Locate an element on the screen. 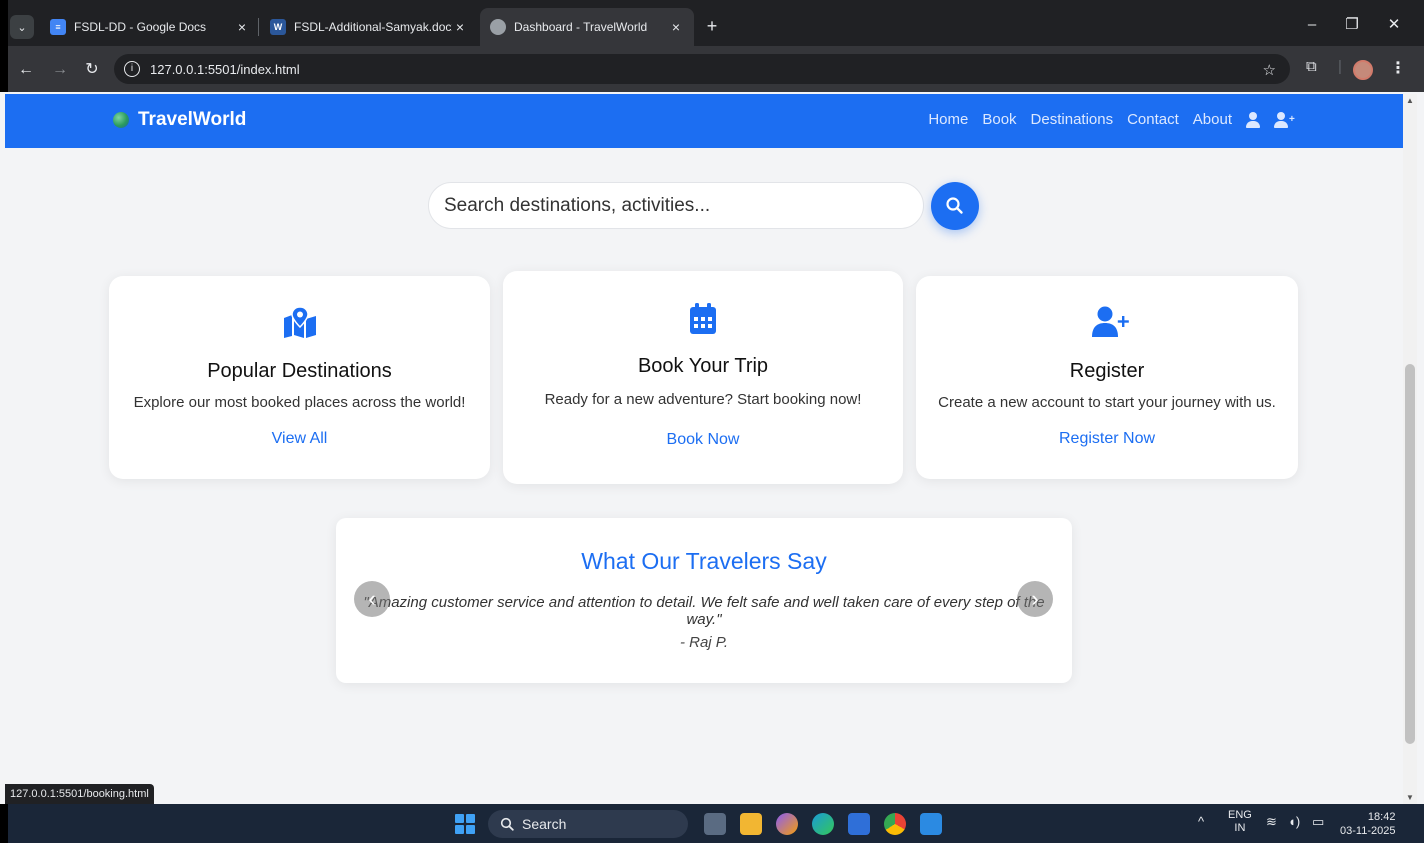 This screenshot has width=1424, height=843. clock-date: 03-11-2025 is located at coordinates (1368, 831).